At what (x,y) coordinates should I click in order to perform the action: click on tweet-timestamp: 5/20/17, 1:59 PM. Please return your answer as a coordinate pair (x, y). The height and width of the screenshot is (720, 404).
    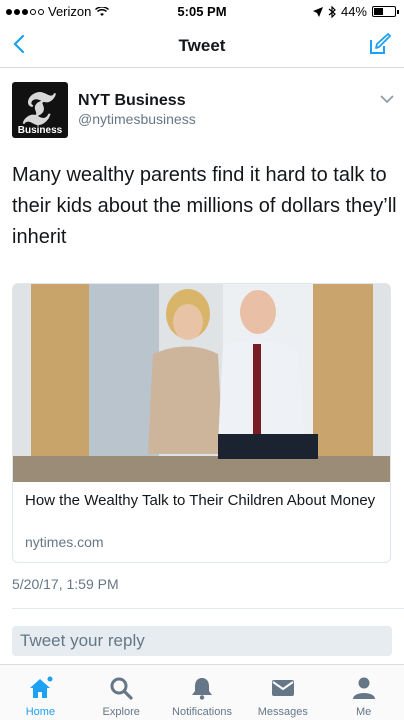
    Looking at the image, I should click on (65, 584).